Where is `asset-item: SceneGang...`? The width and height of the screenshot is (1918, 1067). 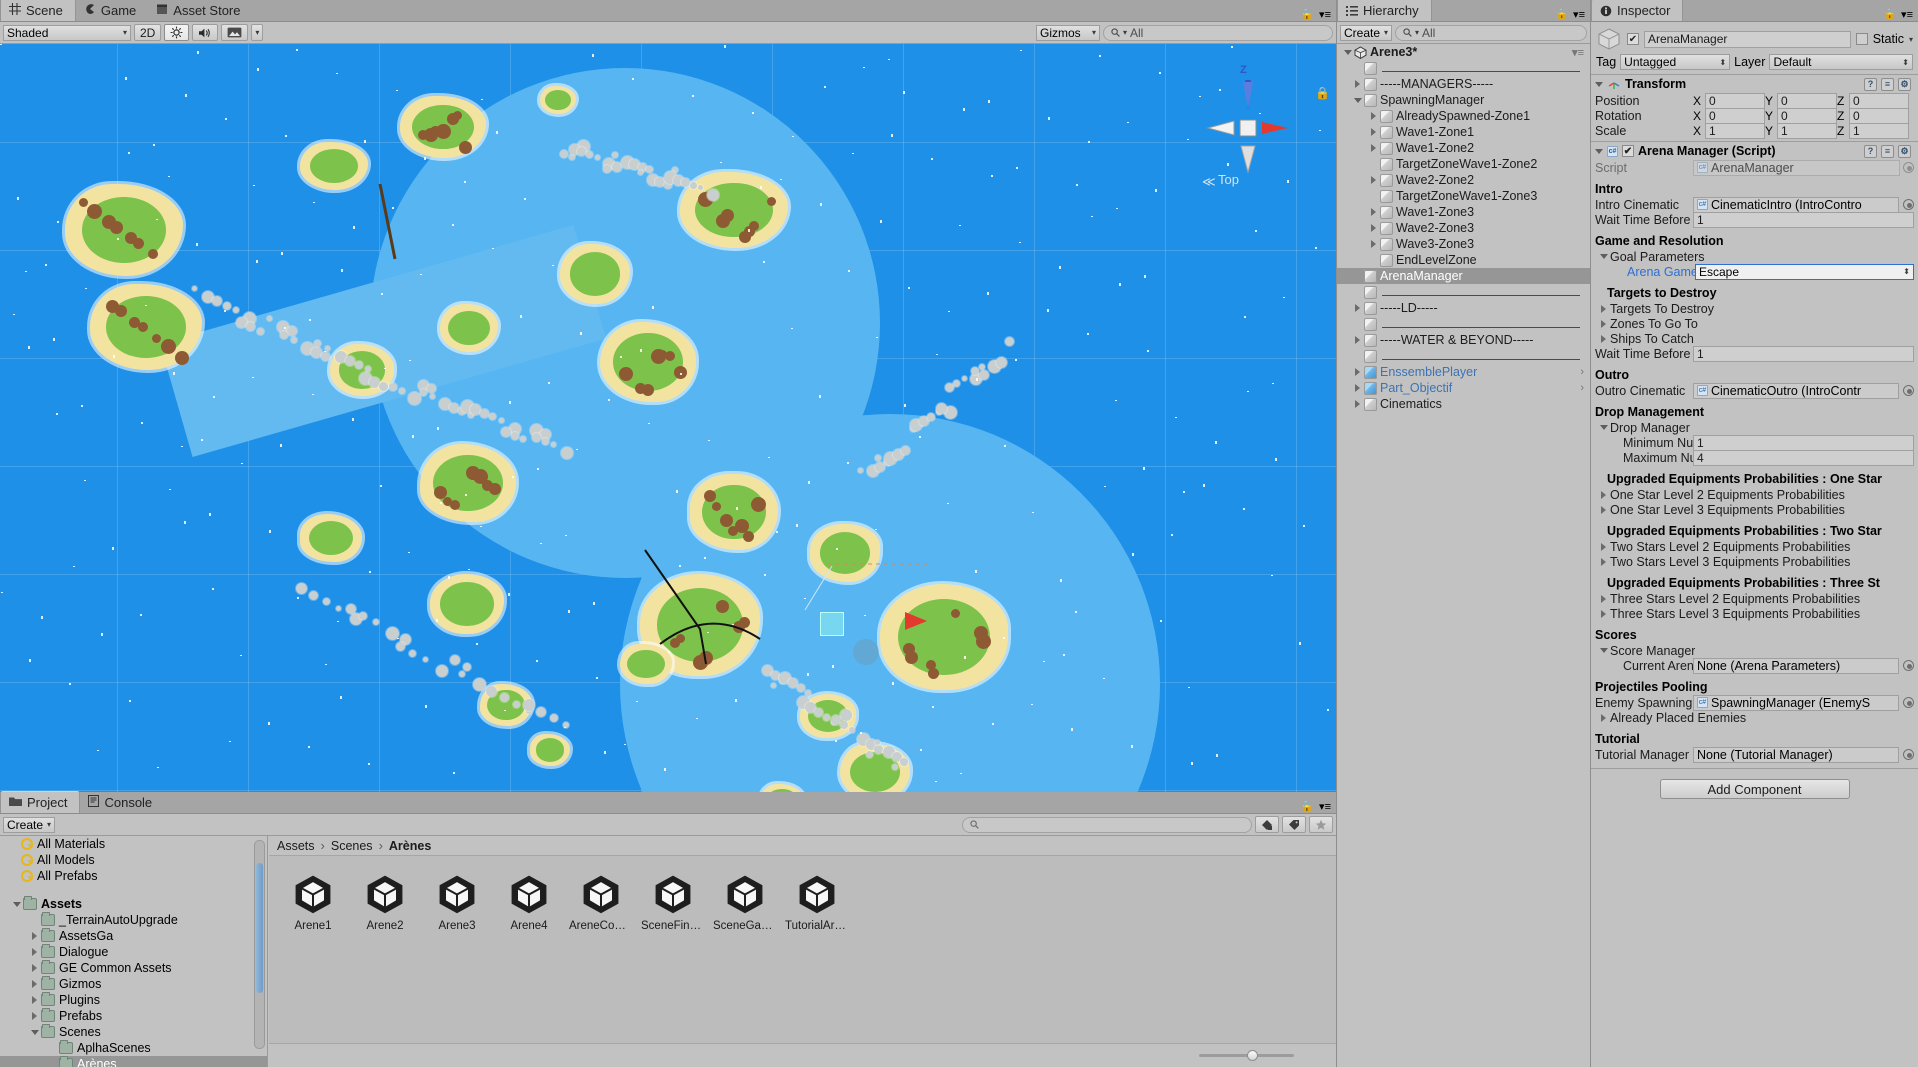
asset-item: SceneGang... is located at coordinates (745, 902).